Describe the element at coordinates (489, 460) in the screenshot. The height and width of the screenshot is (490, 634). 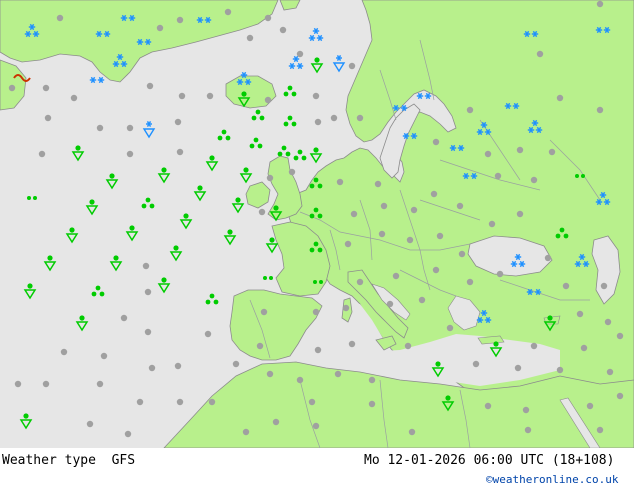
I see `valid-datetime: Mo 12-01-2026 06:00 UTC (18+108)` at that location.